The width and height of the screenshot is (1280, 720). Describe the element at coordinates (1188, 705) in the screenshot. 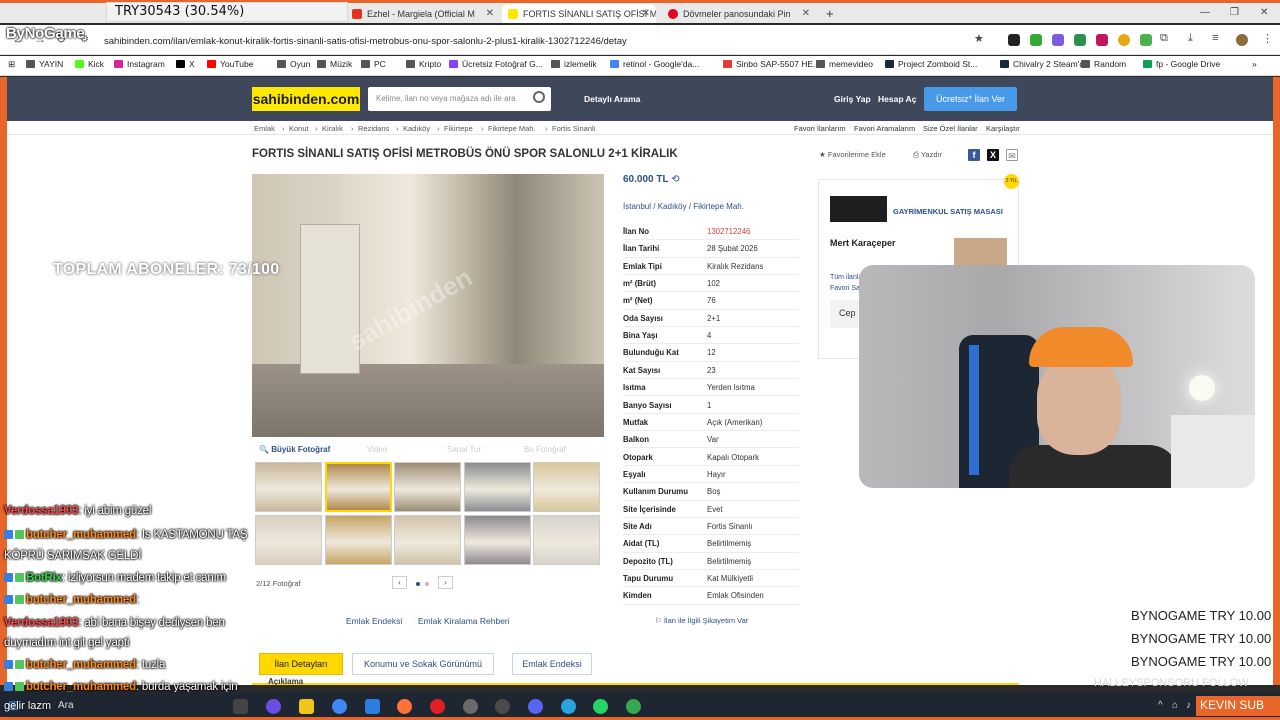

I see `volume-icon: ♪` at that location.